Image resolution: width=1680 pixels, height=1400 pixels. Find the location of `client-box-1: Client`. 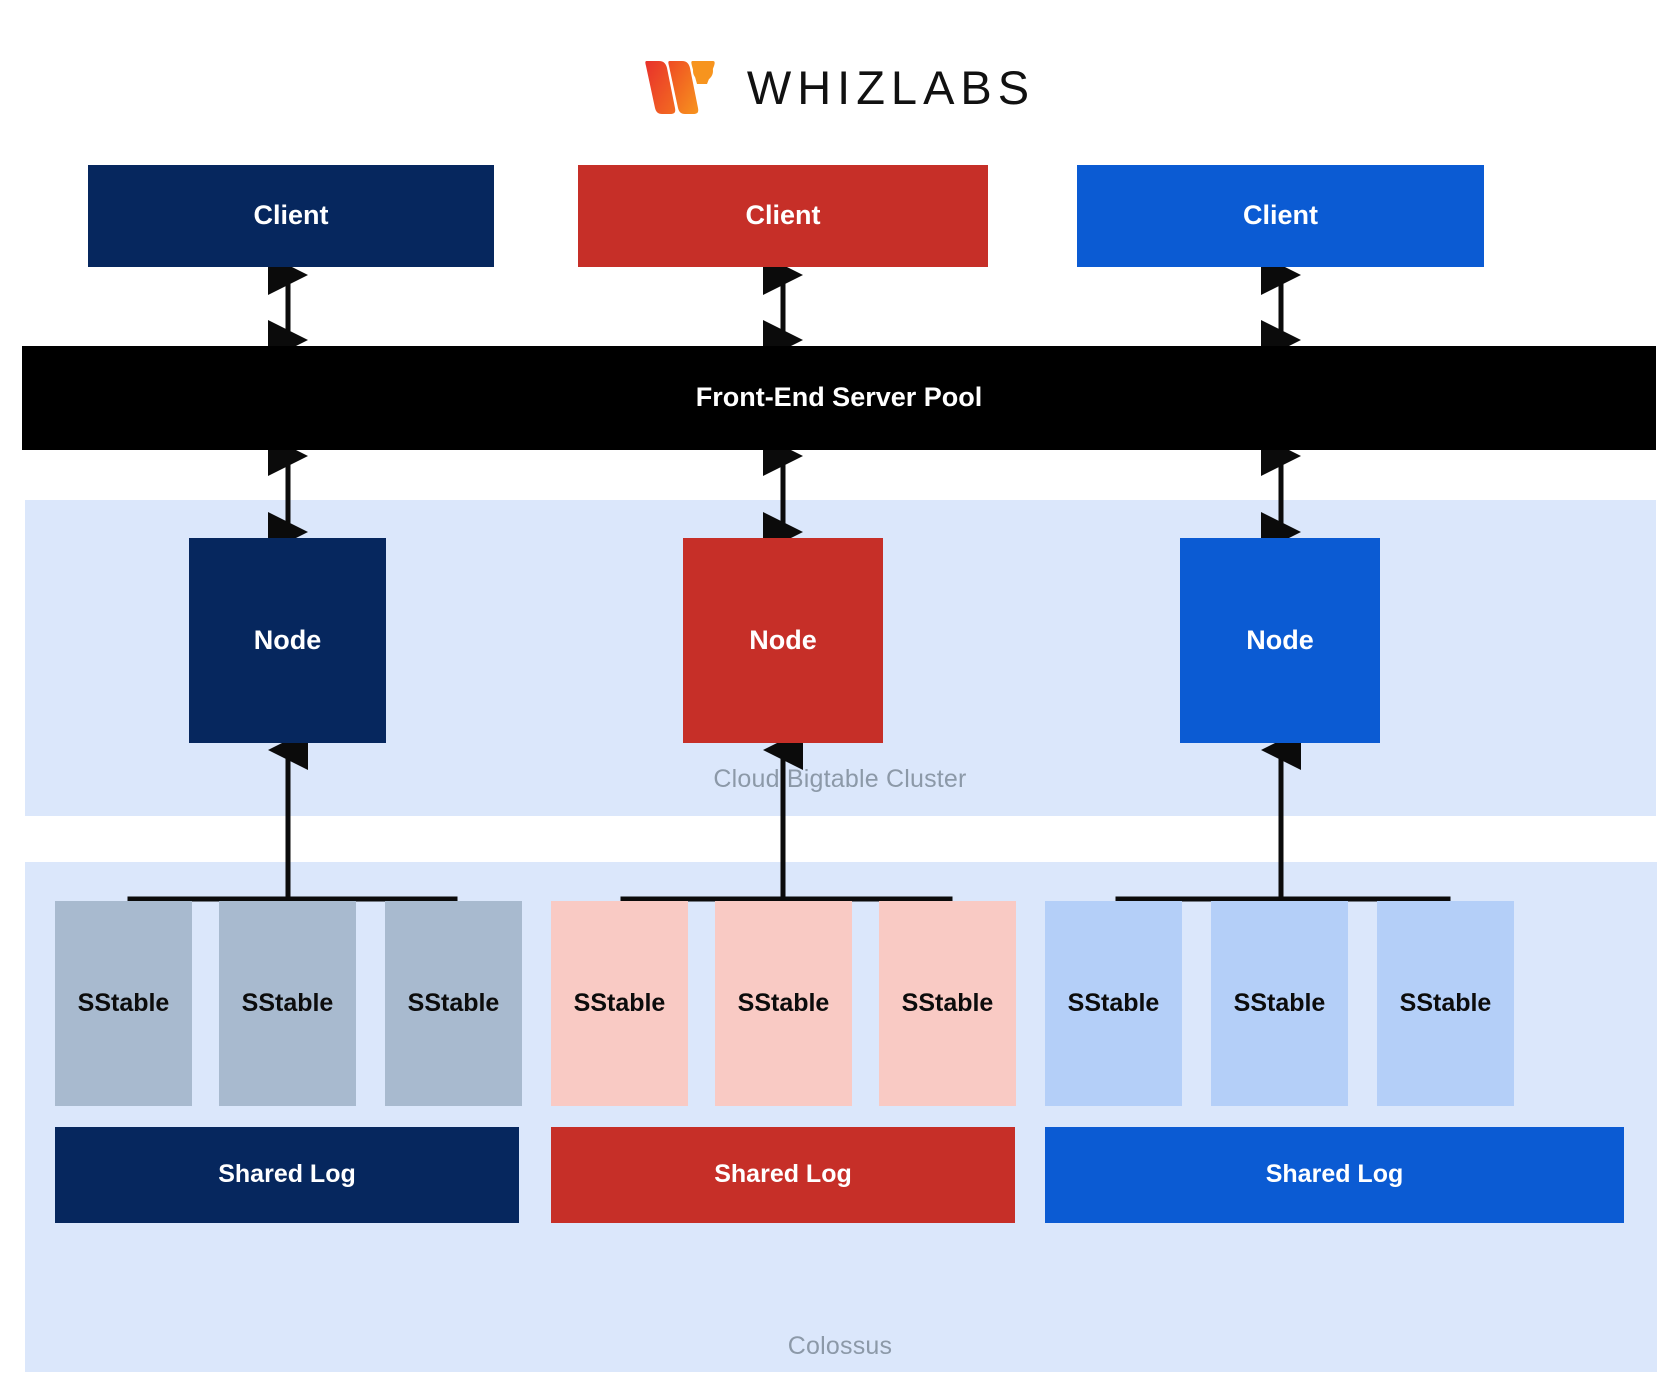

client-box-1: Client is located at coordinates (291, 216).